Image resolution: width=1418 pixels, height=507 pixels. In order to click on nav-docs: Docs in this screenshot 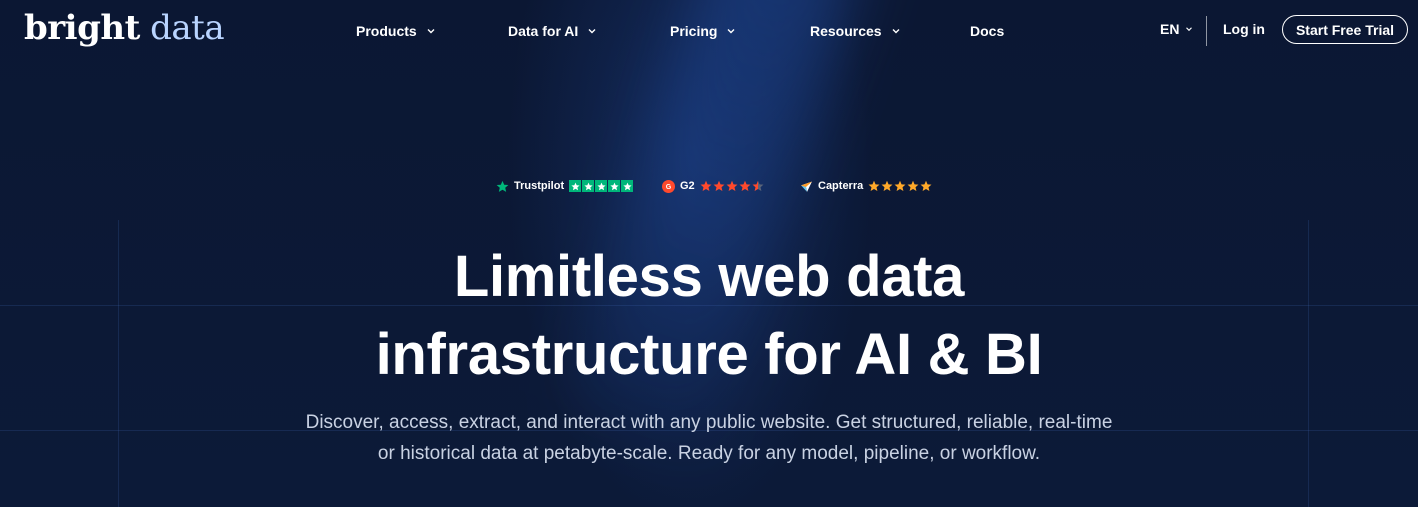, I will do `click(987, 31)`.